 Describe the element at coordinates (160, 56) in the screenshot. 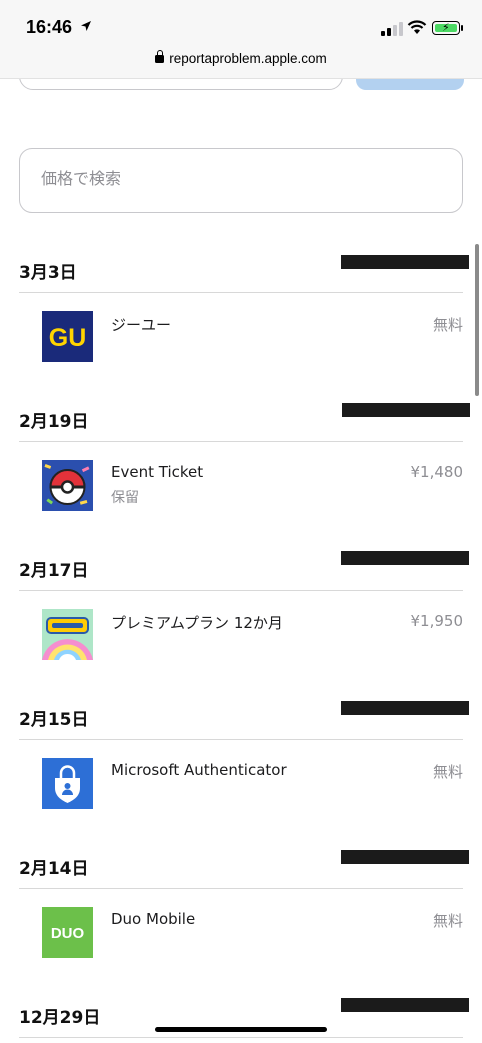

I see `lock-icon` at that location.